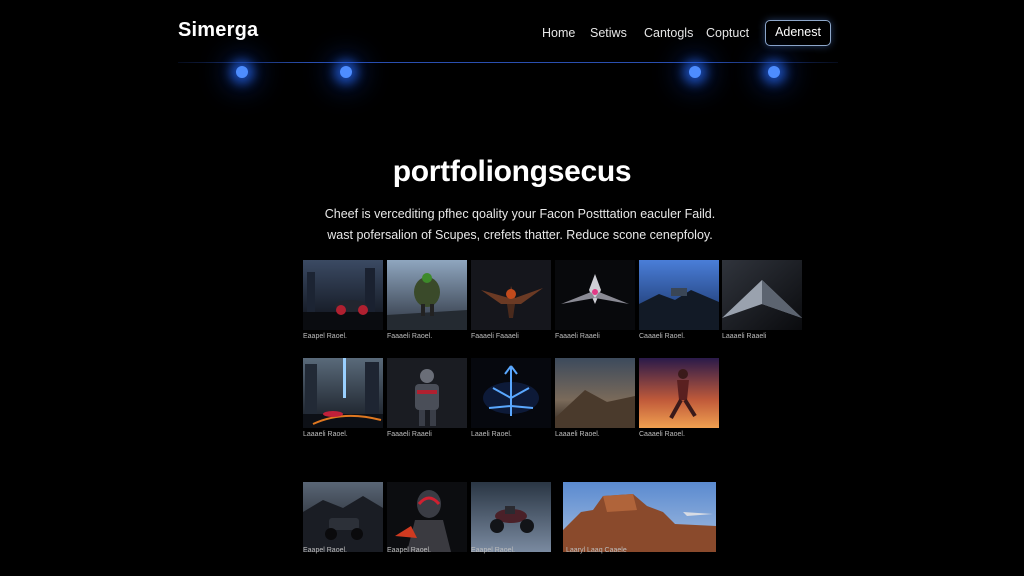 The image size is (1024, 576). Describe the element at coordinates (511, 393) in the screenshot. I see `neon-tree-image` at that location.